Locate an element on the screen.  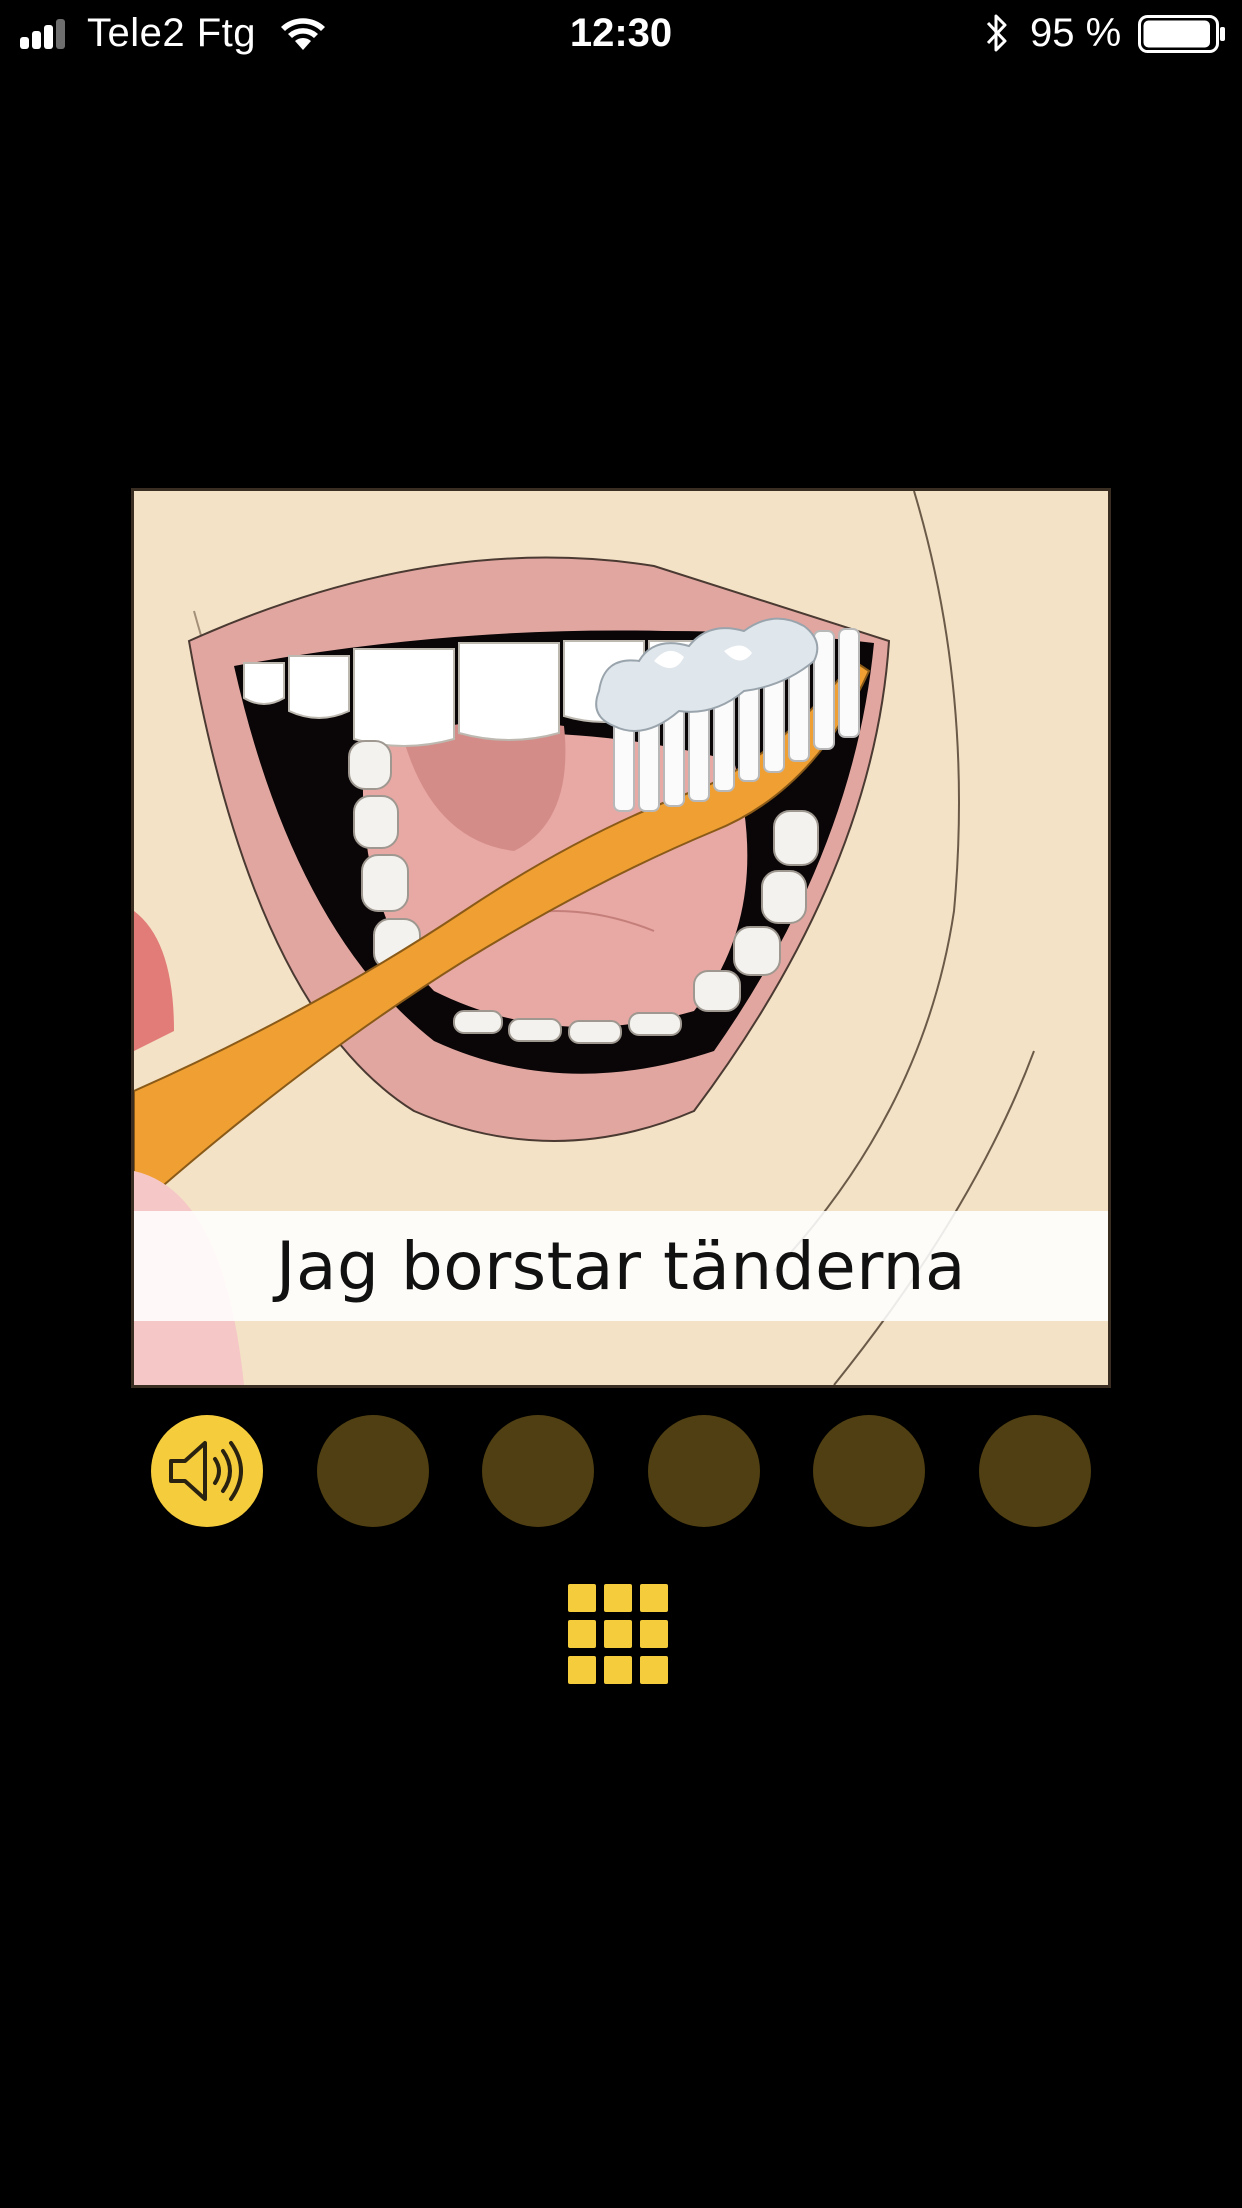
status-bar: Tele2 Ftg 12:30 95 % is located at coordinates (621, 33).